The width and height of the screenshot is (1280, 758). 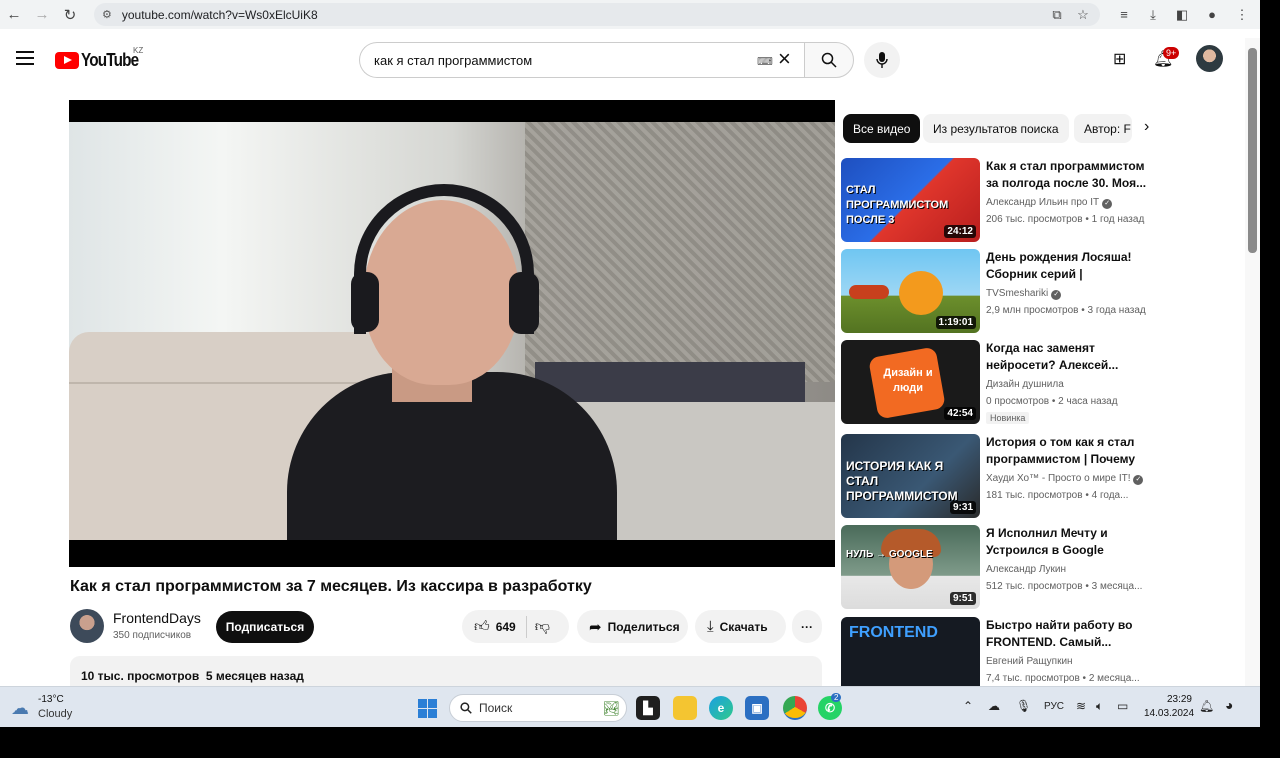 What do you see at coordinates (427, 708) in the screenshot?
I see `windows-start-icon` at bounding box center [427, 708].